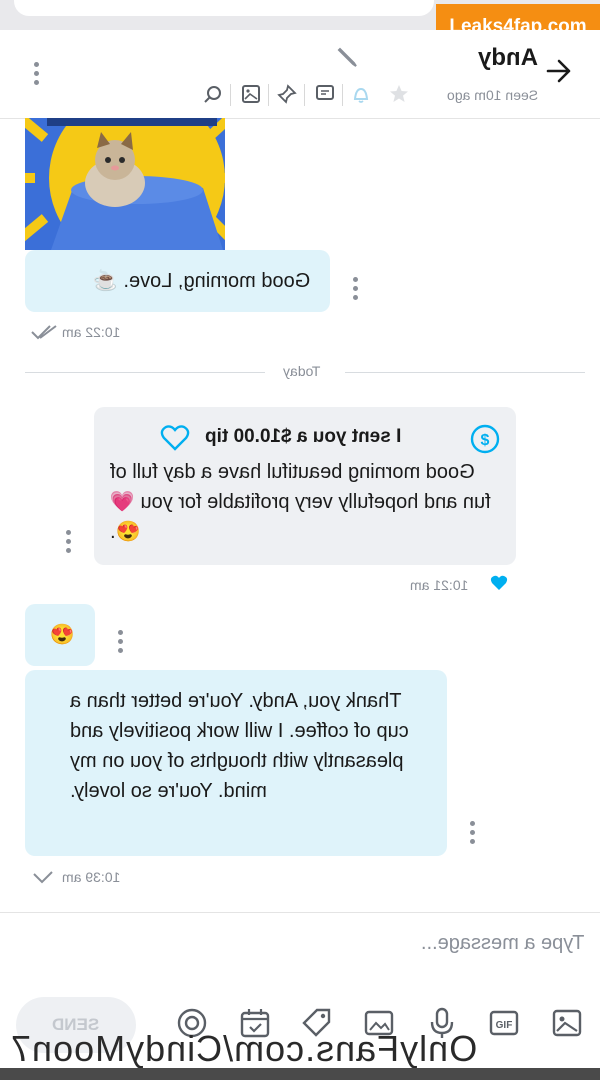 The image size is (600, 1080). What do you see at coordinates (244, 1048) in the screenshot?
I see `footer-watermark: OnlyFans.com/CindyMoon7` at bounding box center [244, 1048].